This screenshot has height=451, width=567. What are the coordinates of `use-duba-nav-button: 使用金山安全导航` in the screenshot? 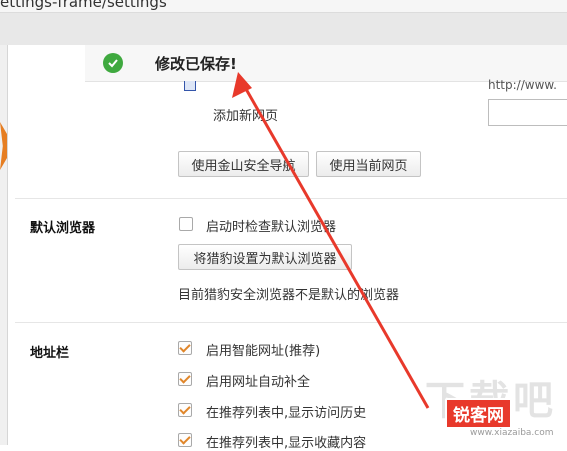 It's located at (243, 164).